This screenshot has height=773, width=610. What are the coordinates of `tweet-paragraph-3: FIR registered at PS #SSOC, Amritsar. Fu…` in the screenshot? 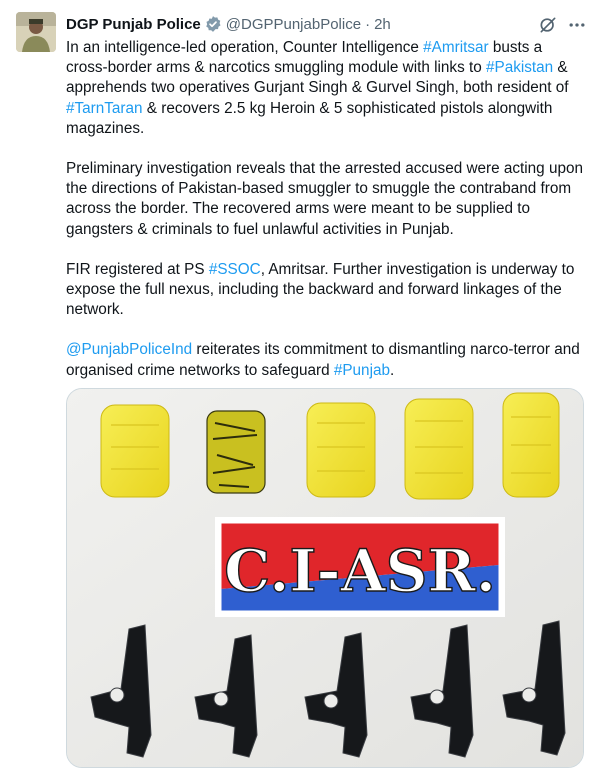 It's located at (327, 290).